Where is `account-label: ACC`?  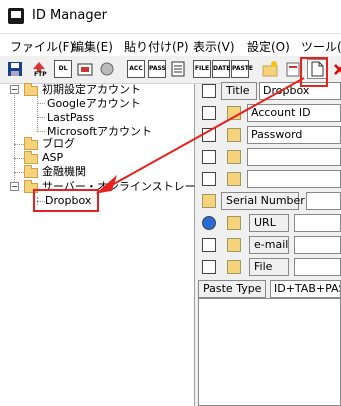
account-label: ACC is located at coordinates (136, 68).